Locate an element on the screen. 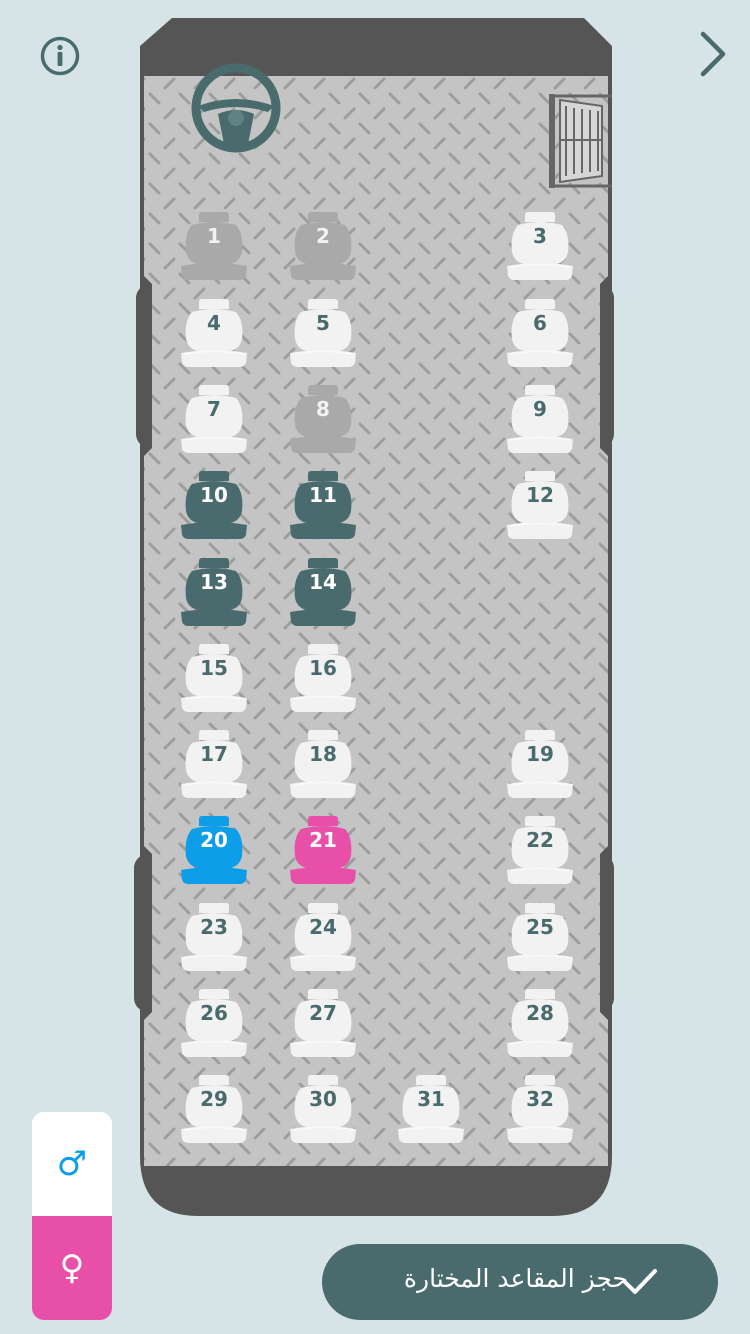  seat-number: 26 is located at coordinates (214, 1013).